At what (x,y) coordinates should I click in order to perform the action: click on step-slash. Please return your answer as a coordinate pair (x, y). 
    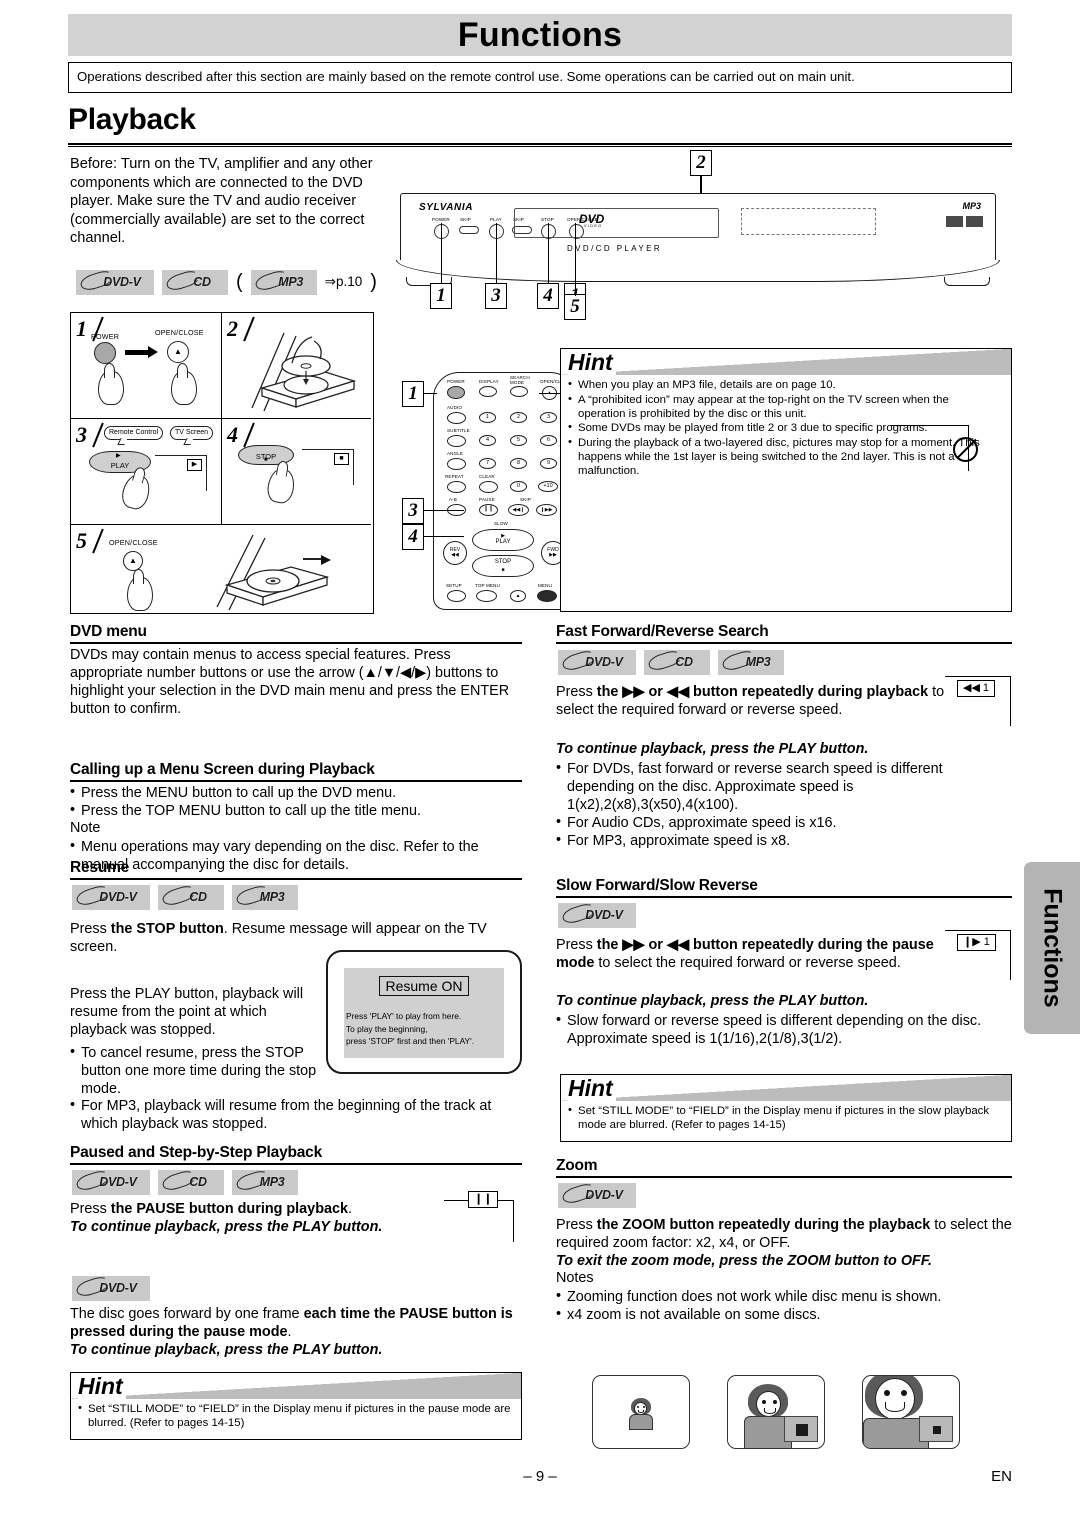
    Looking at the image, I should click on (98, 541).